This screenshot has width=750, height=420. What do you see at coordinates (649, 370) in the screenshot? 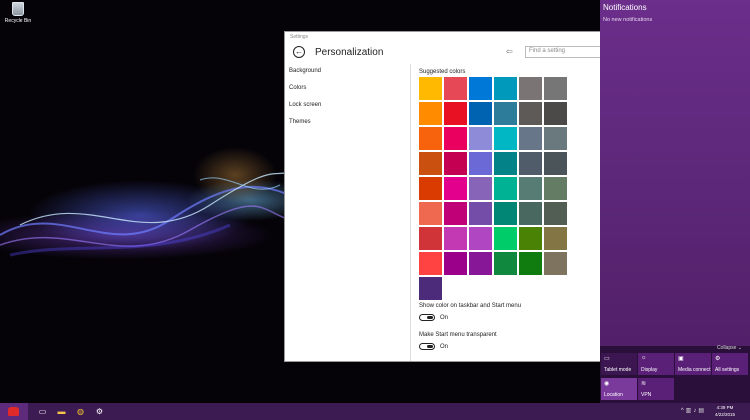
I see `quick-action-label: Display` at bounding box center [649, 370].